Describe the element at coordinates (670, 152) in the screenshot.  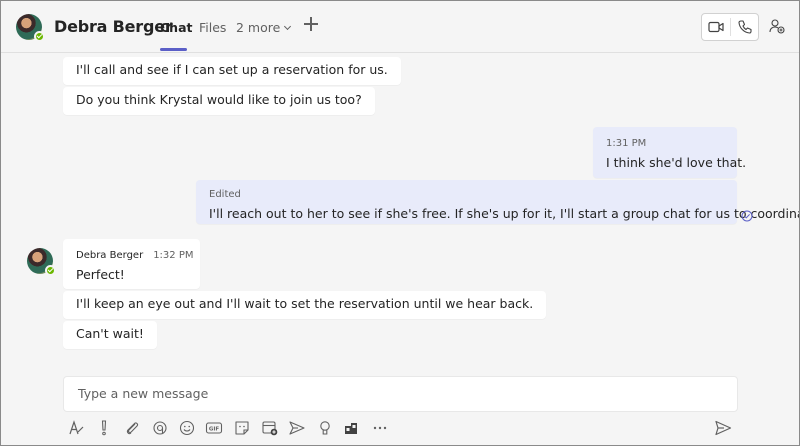
I see `own-message-bubble: 1:31 PM I think she'd love that.` at that location.